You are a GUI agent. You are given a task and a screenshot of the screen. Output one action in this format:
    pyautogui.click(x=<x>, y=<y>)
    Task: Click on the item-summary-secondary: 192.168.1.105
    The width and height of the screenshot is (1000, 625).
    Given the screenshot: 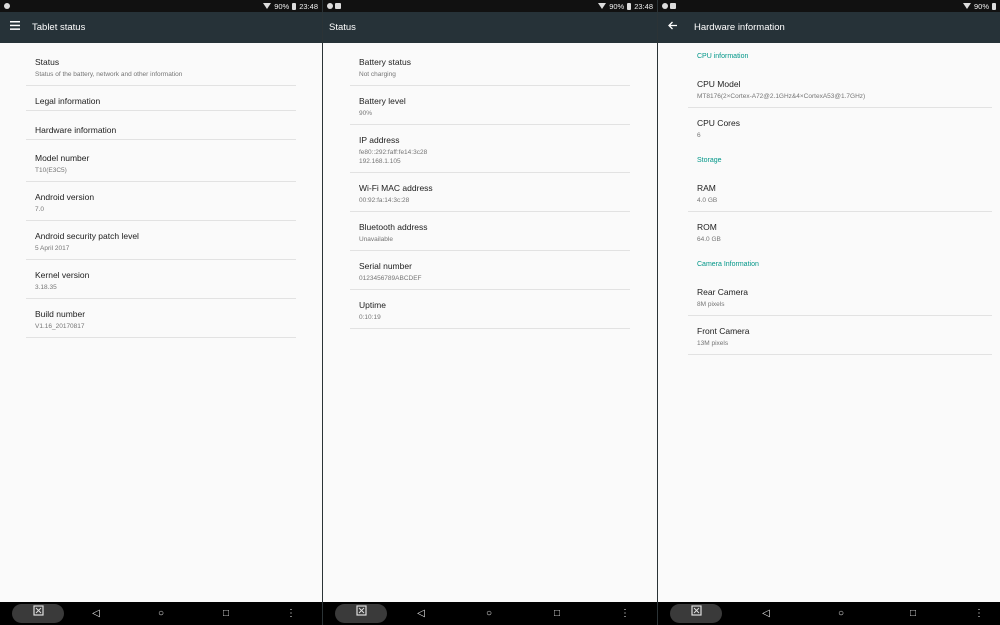 What is the action you would take?
    pyautogui.click(x=380, y=161)
    